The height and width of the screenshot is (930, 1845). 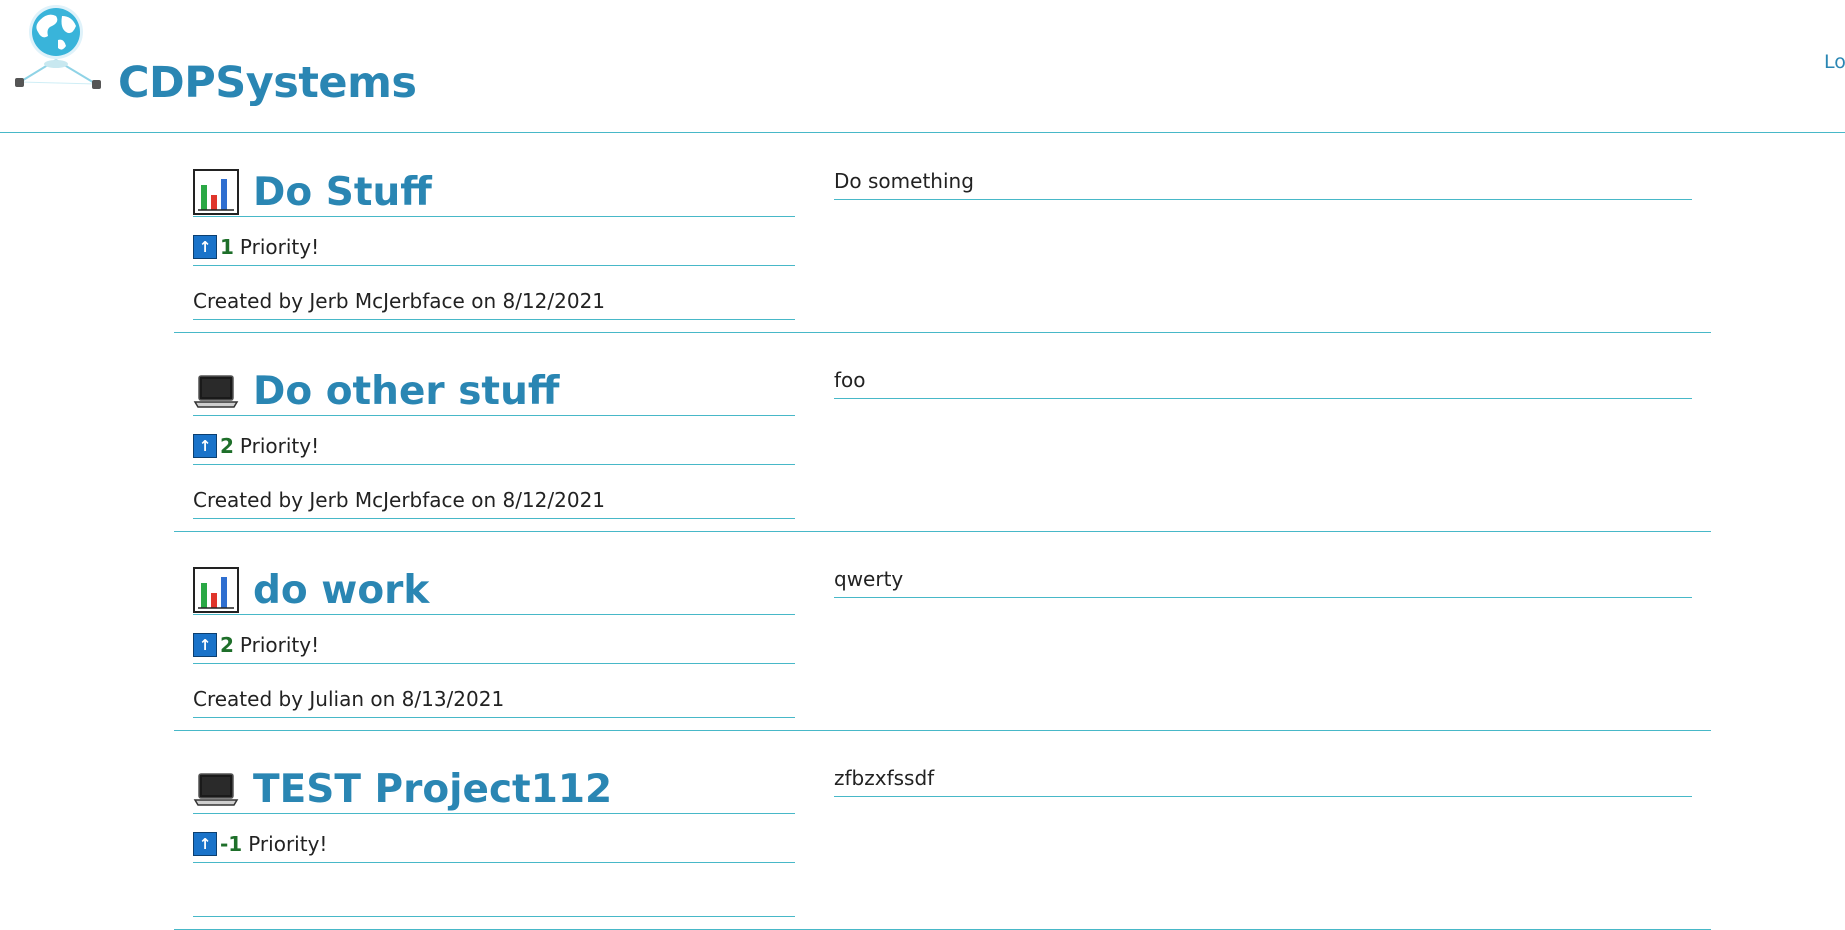 I want to click on login-link: Lo, so click(x=1834, y=62).